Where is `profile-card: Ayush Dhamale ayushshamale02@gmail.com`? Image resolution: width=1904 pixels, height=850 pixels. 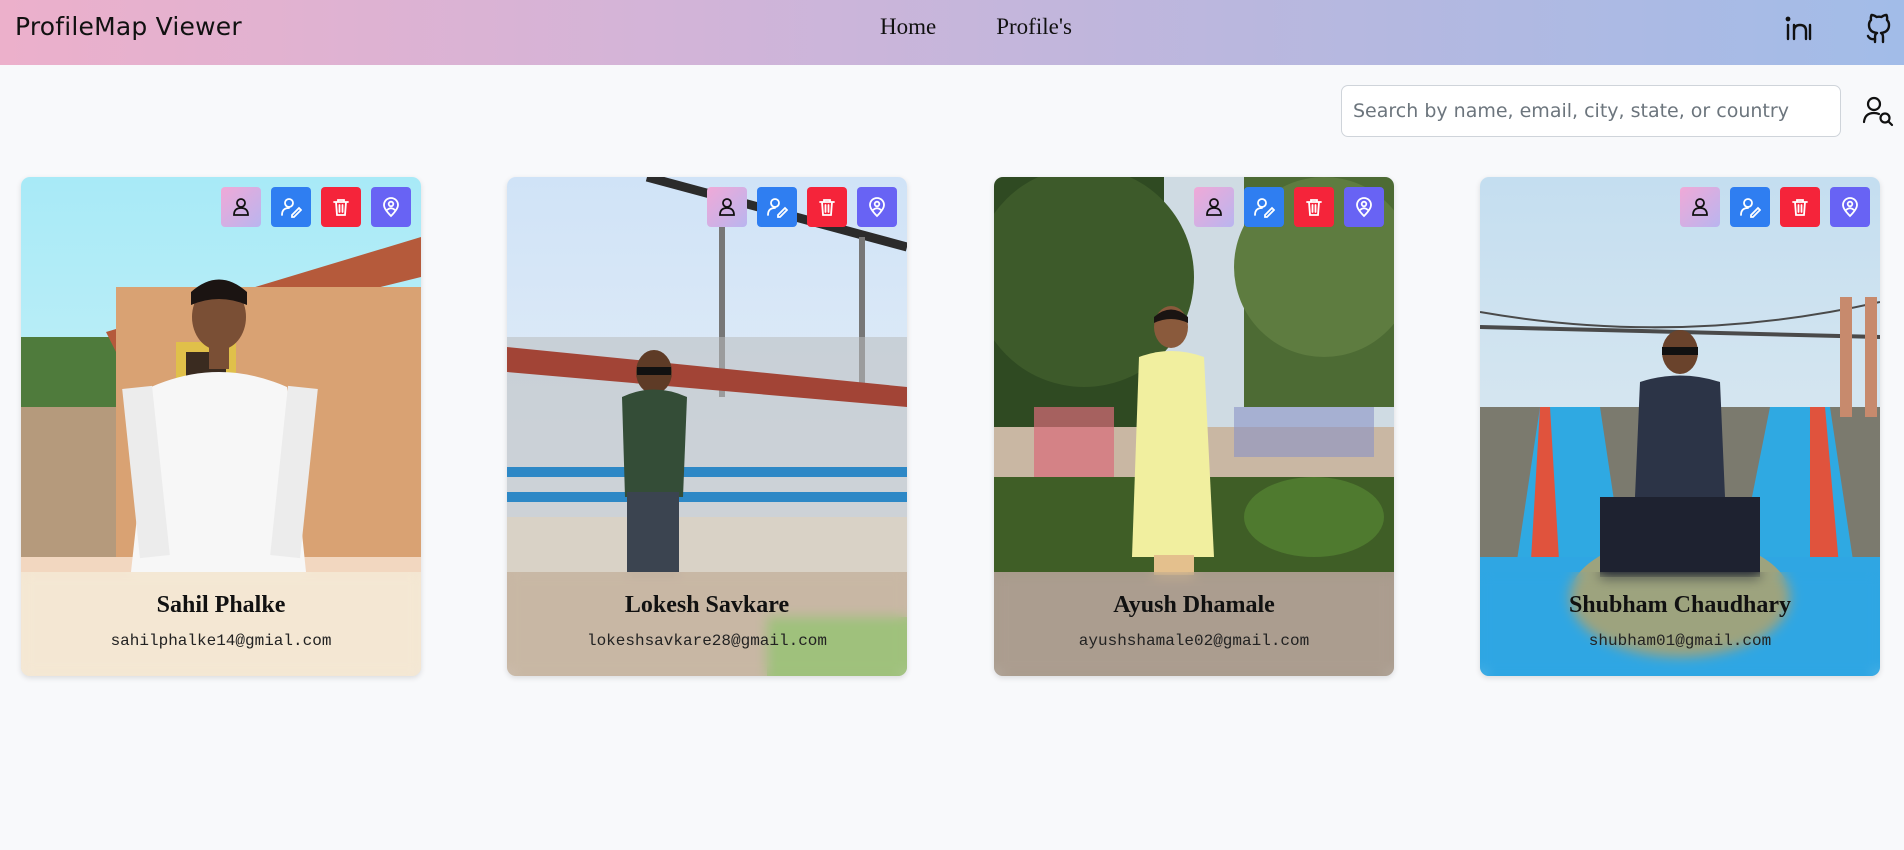
profile-card: Ayush Dhamale ayushshamale02@gmail.com is located at coordinates (1194, 426).